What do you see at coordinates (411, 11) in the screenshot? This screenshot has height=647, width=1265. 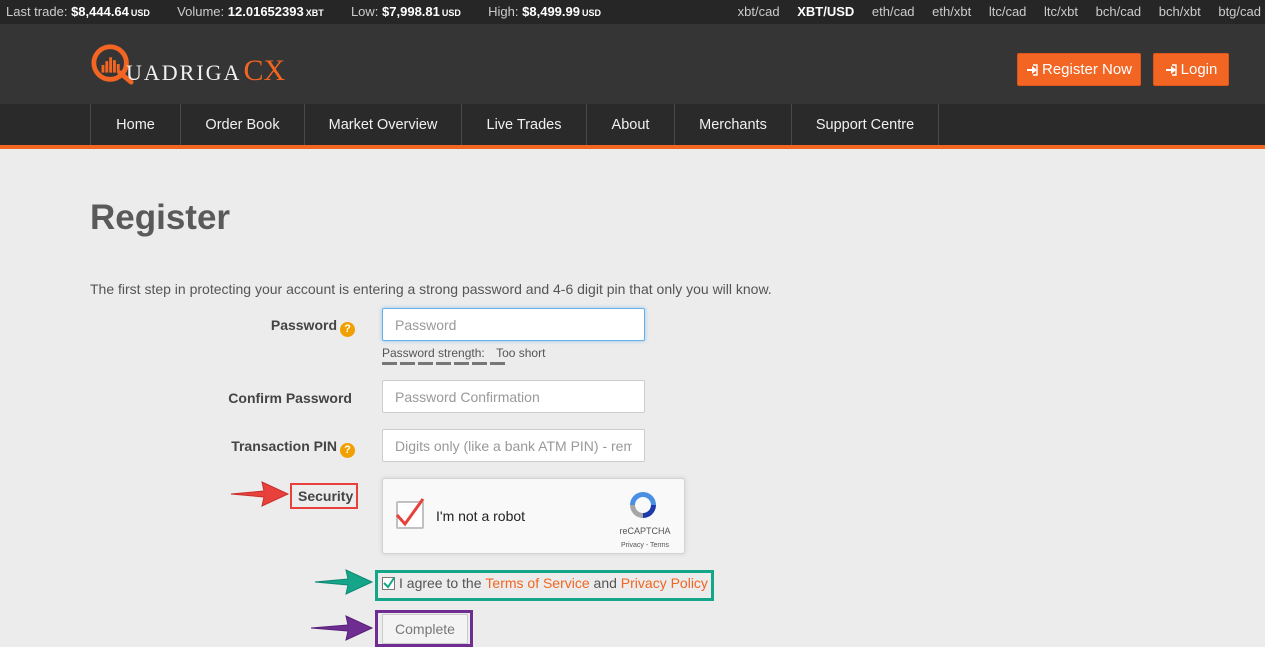 I see `low-value: $7,998.81` at bounding box center [411, 11].